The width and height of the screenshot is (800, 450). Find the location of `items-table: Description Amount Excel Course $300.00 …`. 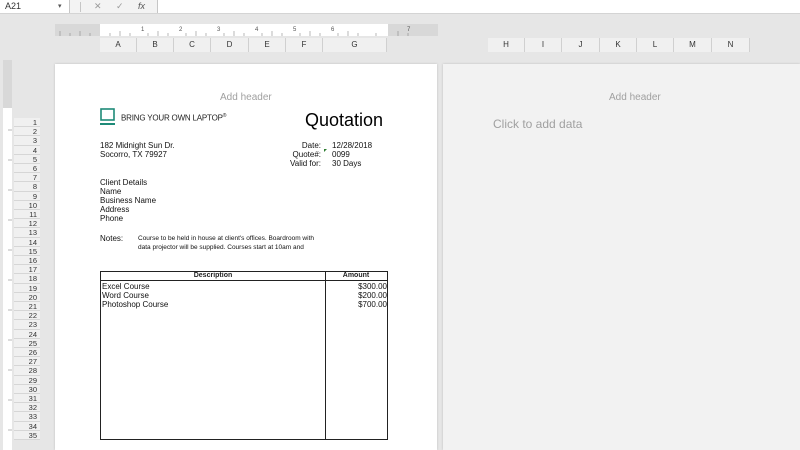

items-table: Description Amount Excel Course $300.00 … is located at coordinates (244, 355).